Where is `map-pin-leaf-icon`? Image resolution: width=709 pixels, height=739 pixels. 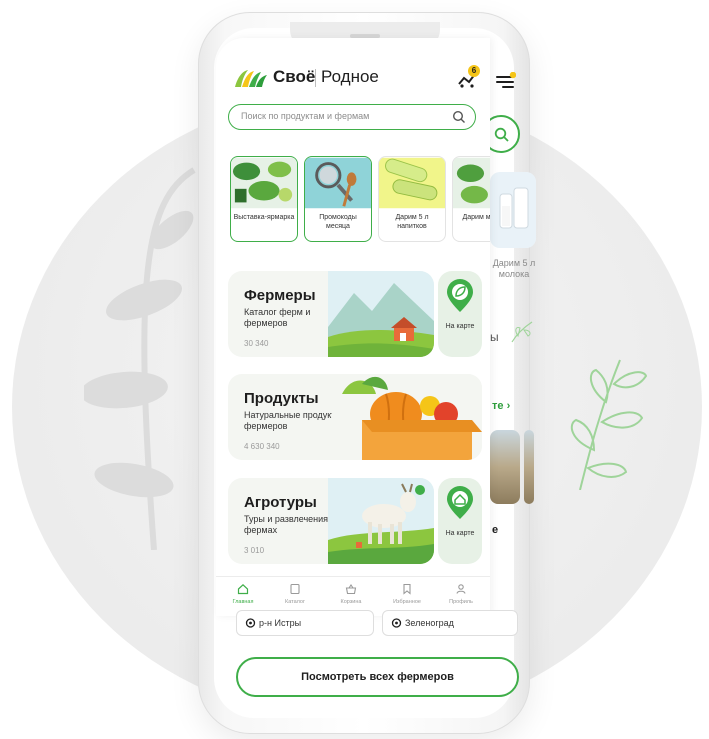
map-pin-leaf-icon is located at coordinates (460, 295).